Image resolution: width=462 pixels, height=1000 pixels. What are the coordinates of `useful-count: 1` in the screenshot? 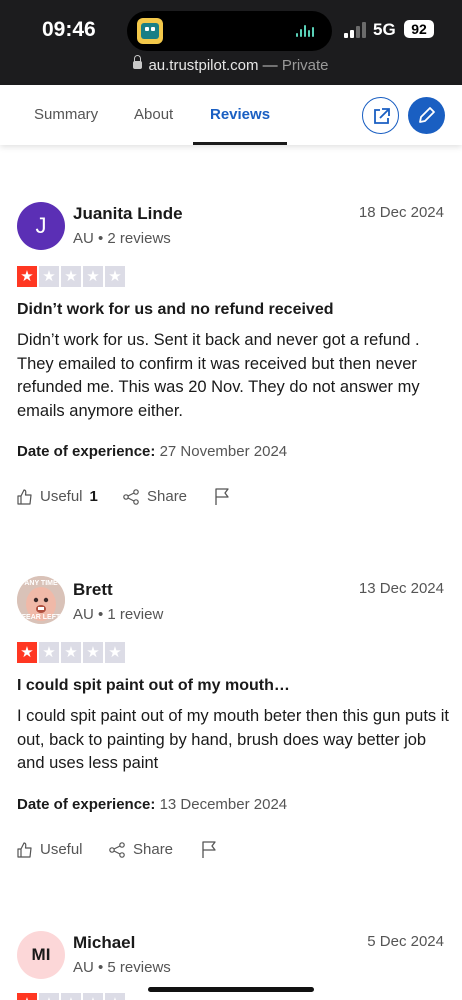 It's located at (93, 496).